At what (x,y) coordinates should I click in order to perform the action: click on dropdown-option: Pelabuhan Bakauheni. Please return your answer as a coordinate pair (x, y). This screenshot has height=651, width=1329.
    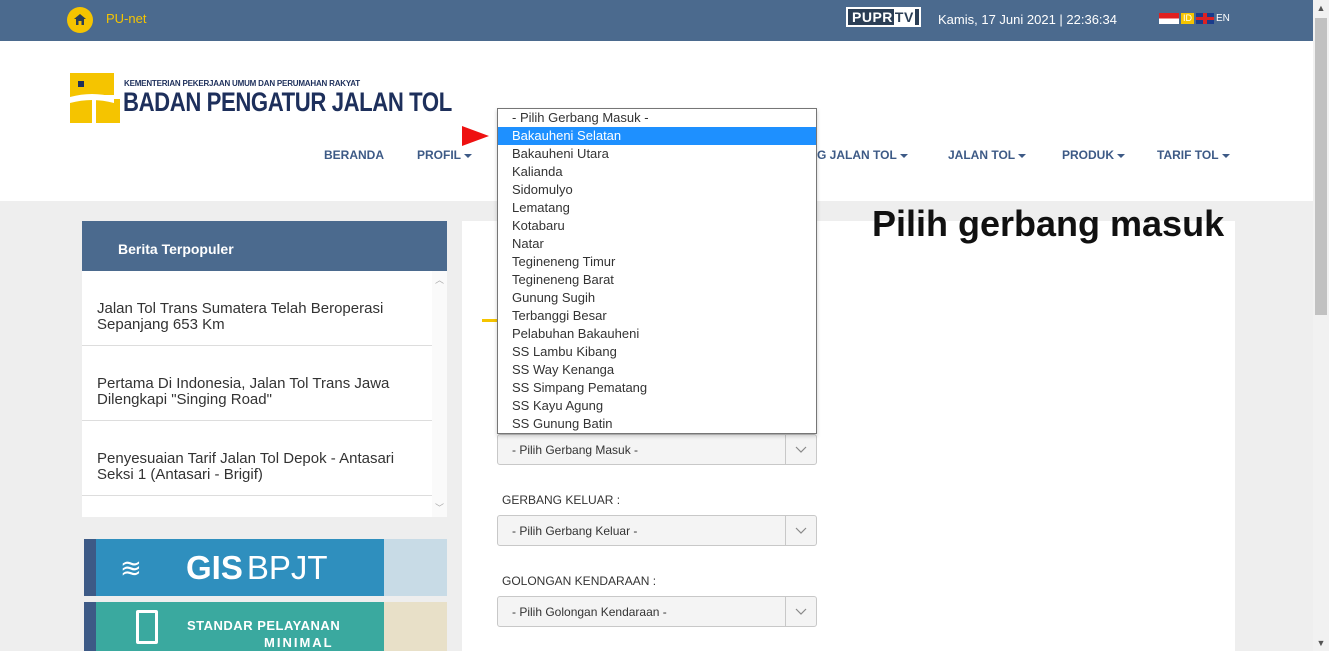
    Looking at the image, I should click on (657, 334).